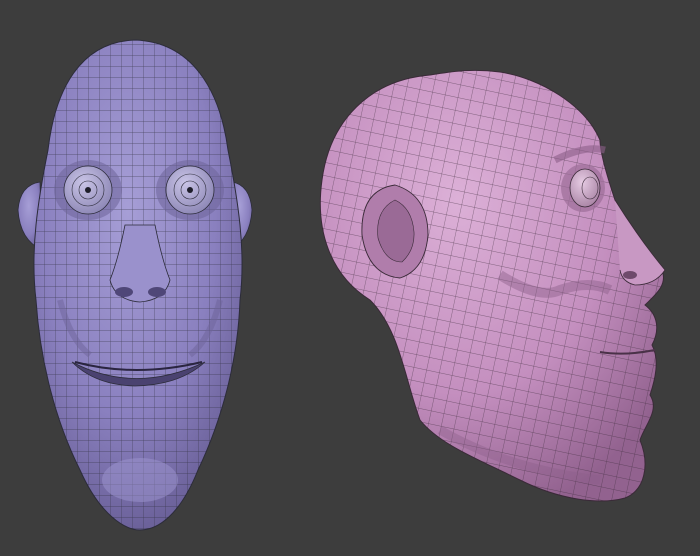 This screenshot has height=556, width=700. I want to click on side-nose-icon, so click(640, 242).